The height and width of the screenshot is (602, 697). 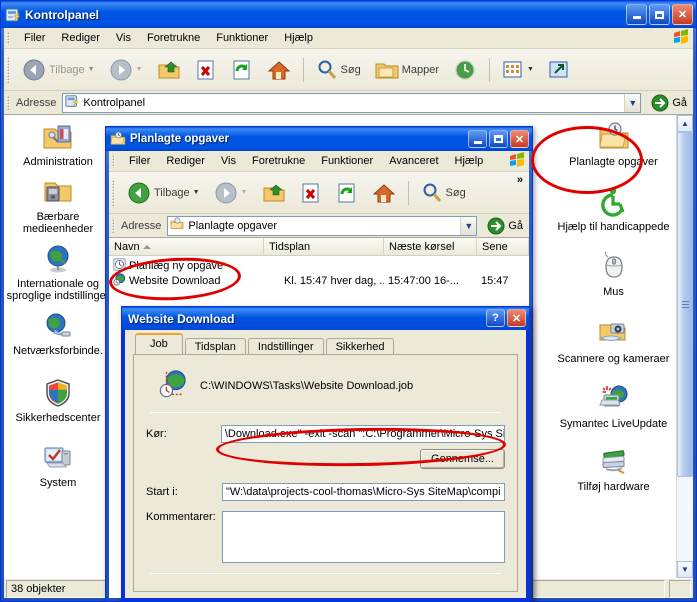 What do you see at coordinates (196, 192) in the screenshot?
I see `tasks-back-chevron-down-icon: ▼` at bounding box center [196, 192].